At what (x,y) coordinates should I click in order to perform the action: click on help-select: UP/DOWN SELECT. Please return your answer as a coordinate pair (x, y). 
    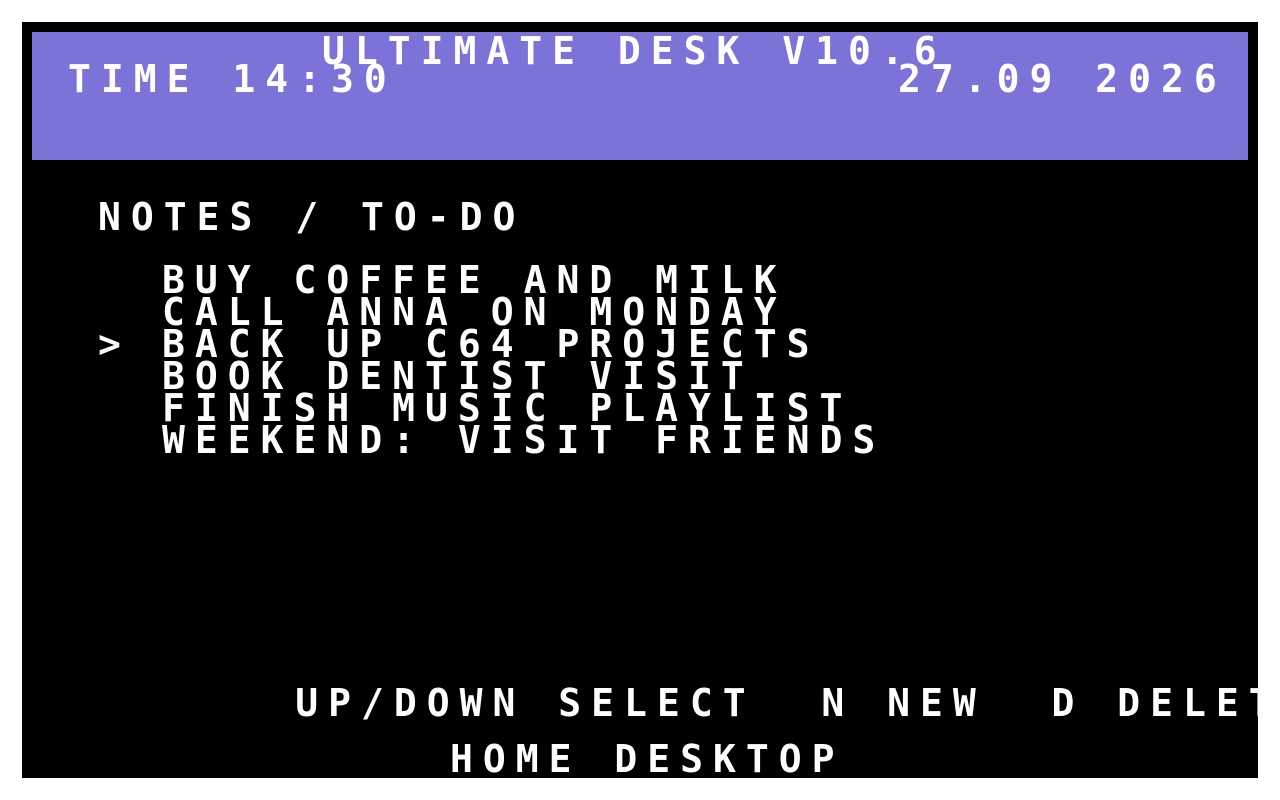
    Looking at the image, I should click on (525, 703).